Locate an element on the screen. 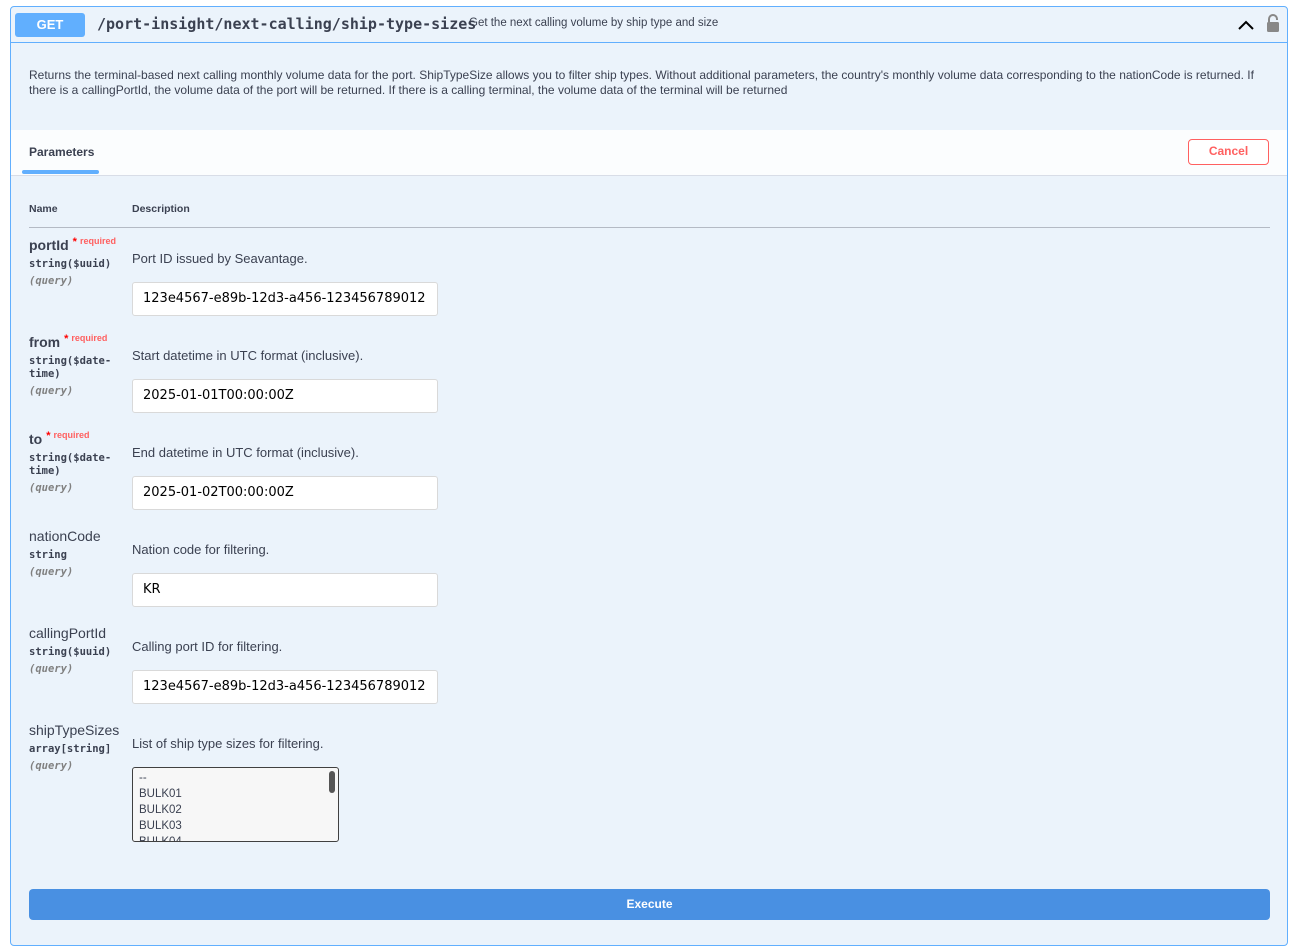 This screenshot has height=946, width=1300. chevron-up-icon is located at coordinates (1246, 25).